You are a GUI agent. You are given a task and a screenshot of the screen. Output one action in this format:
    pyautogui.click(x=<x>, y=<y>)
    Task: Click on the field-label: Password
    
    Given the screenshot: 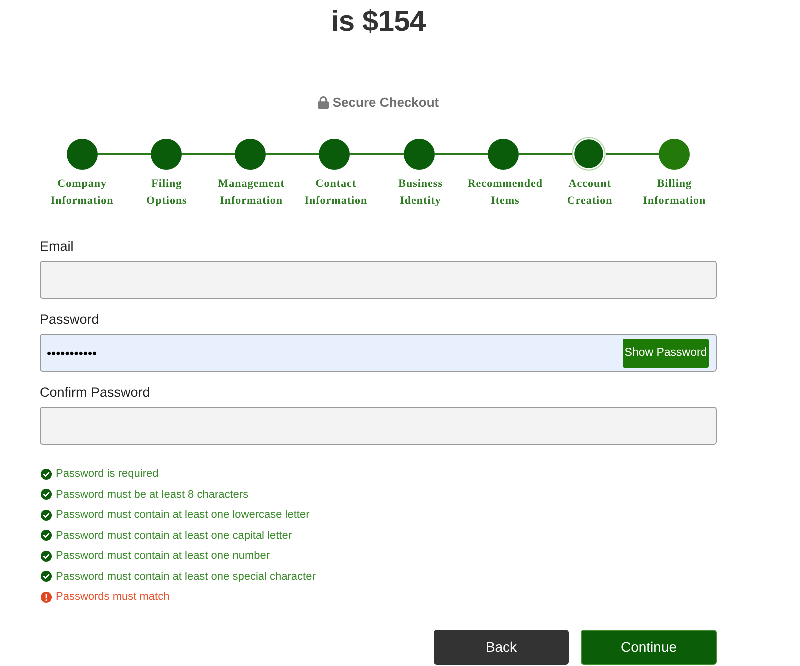 What is the action you would take?
    pyautogui.click(x=70, y=319)
    